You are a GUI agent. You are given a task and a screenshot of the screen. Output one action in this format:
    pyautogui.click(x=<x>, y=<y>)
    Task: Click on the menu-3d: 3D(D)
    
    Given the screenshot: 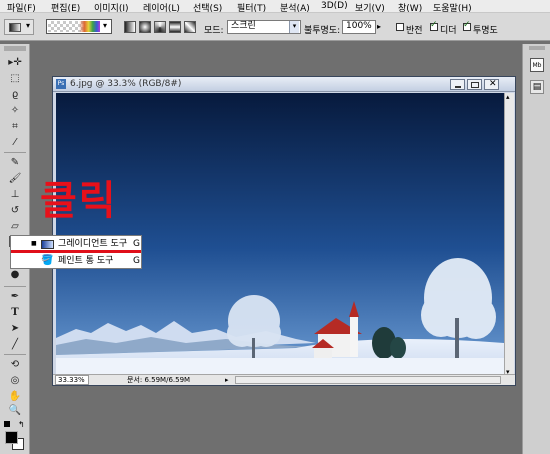 What is the action you would take?
    pyautogui.click(x=334, y=6)
    